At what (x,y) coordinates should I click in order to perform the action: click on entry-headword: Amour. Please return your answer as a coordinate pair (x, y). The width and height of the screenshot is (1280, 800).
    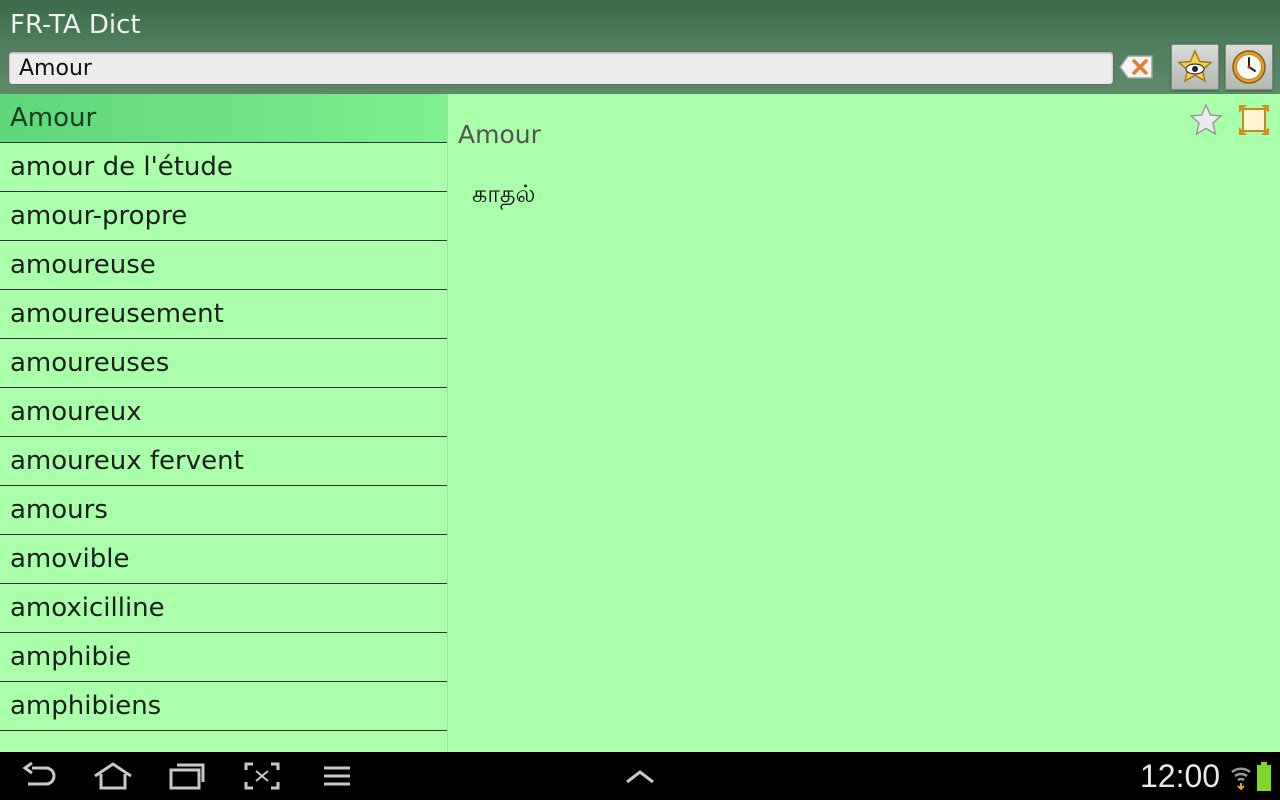
    Looking at the image, I should click on (499, 134).